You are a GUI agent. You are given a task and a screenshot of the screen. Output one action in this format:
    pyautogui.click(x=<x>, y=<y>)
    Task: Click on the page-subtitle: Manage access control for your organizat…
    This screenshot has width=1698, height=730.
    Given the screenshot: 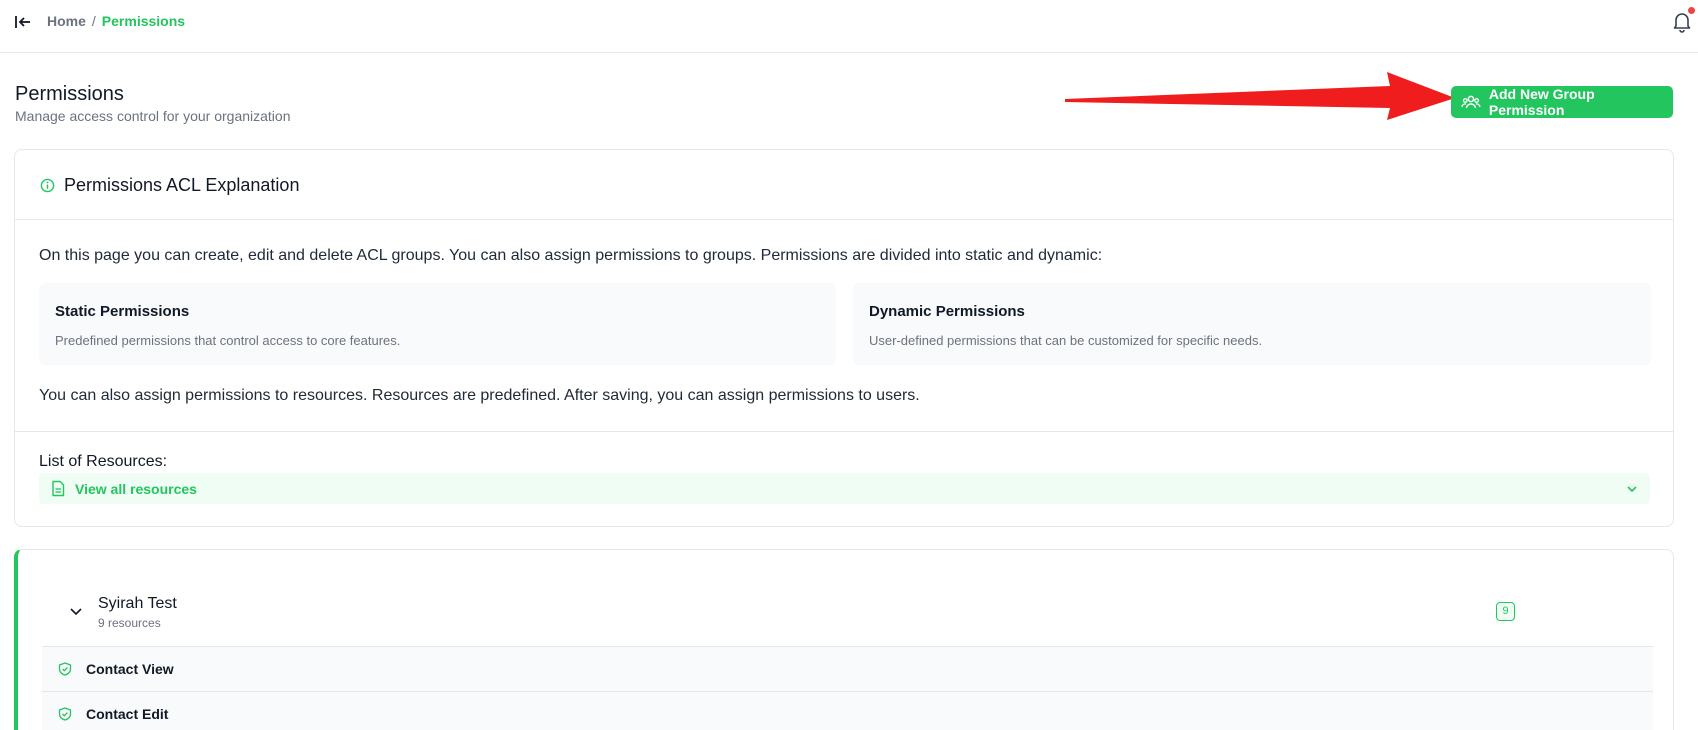 What is the action you would take?
    pyautogui.click(x=153, y=116)
    